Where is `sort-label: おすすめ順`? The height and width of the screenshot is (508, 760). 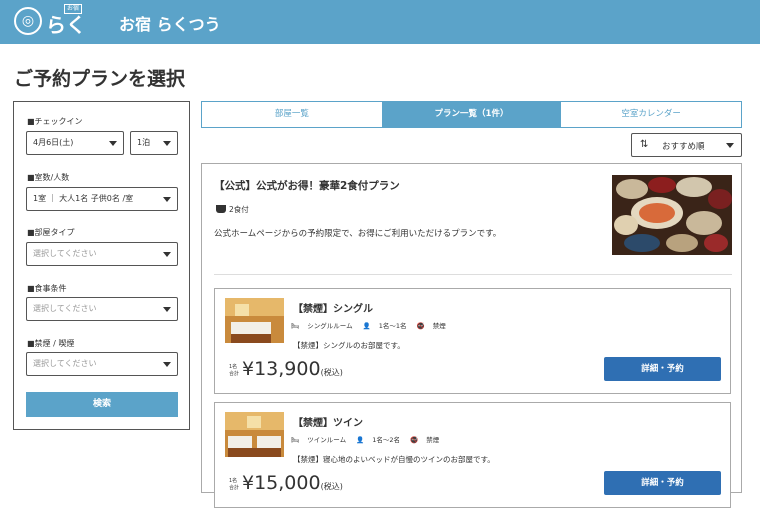 sort-label: おすすめ順 is located at coordinates (683, 147).